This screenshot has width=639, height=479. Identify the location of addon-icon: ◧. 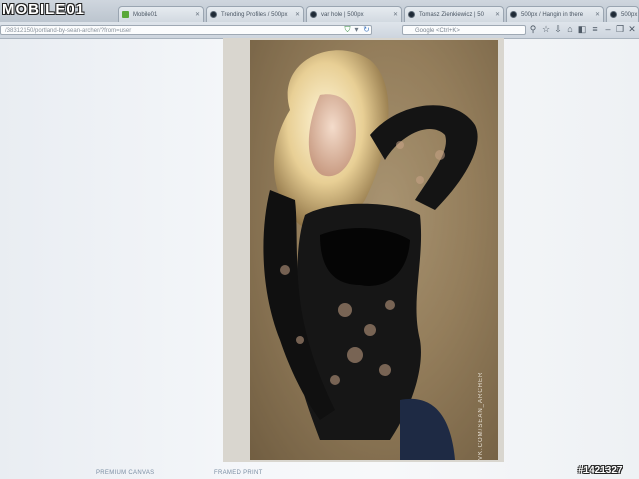
(582, 29).